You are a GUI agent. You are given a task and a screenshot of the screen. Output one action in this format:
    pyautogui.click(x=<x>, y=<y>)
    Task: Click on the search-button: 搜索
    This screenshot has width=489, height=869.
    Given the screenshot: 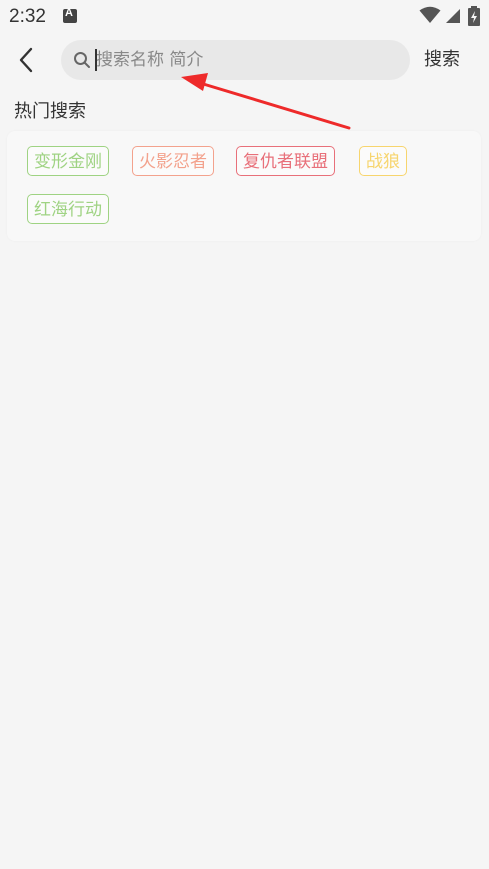 What is the action you would take?
    pyautogui.click(x=442, y=58)
    